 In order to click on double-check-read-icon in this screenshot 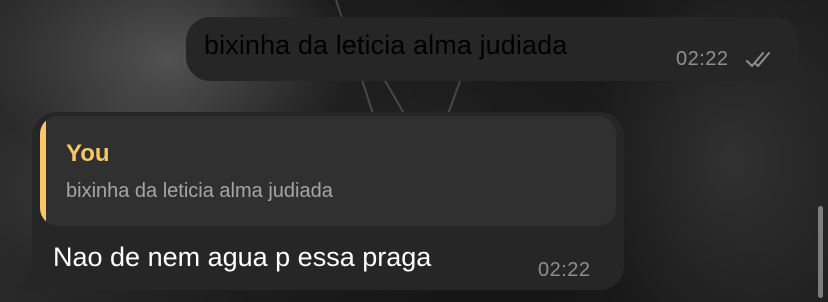, I will do `click(758, 59)`.